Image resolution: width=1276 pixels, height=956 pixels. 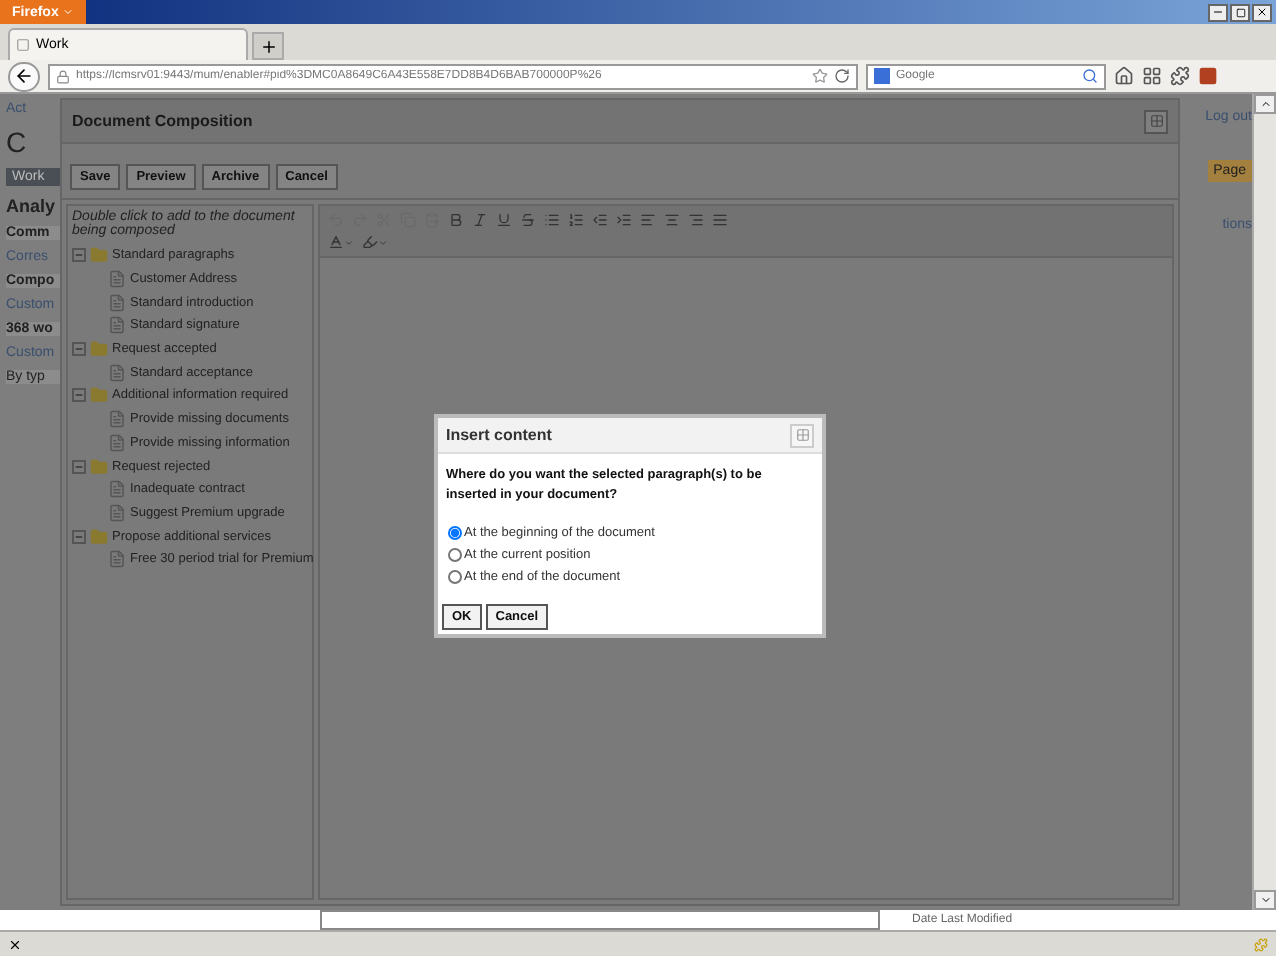 I want to click on bulleted-list-icon, so click(x=552, y=220).